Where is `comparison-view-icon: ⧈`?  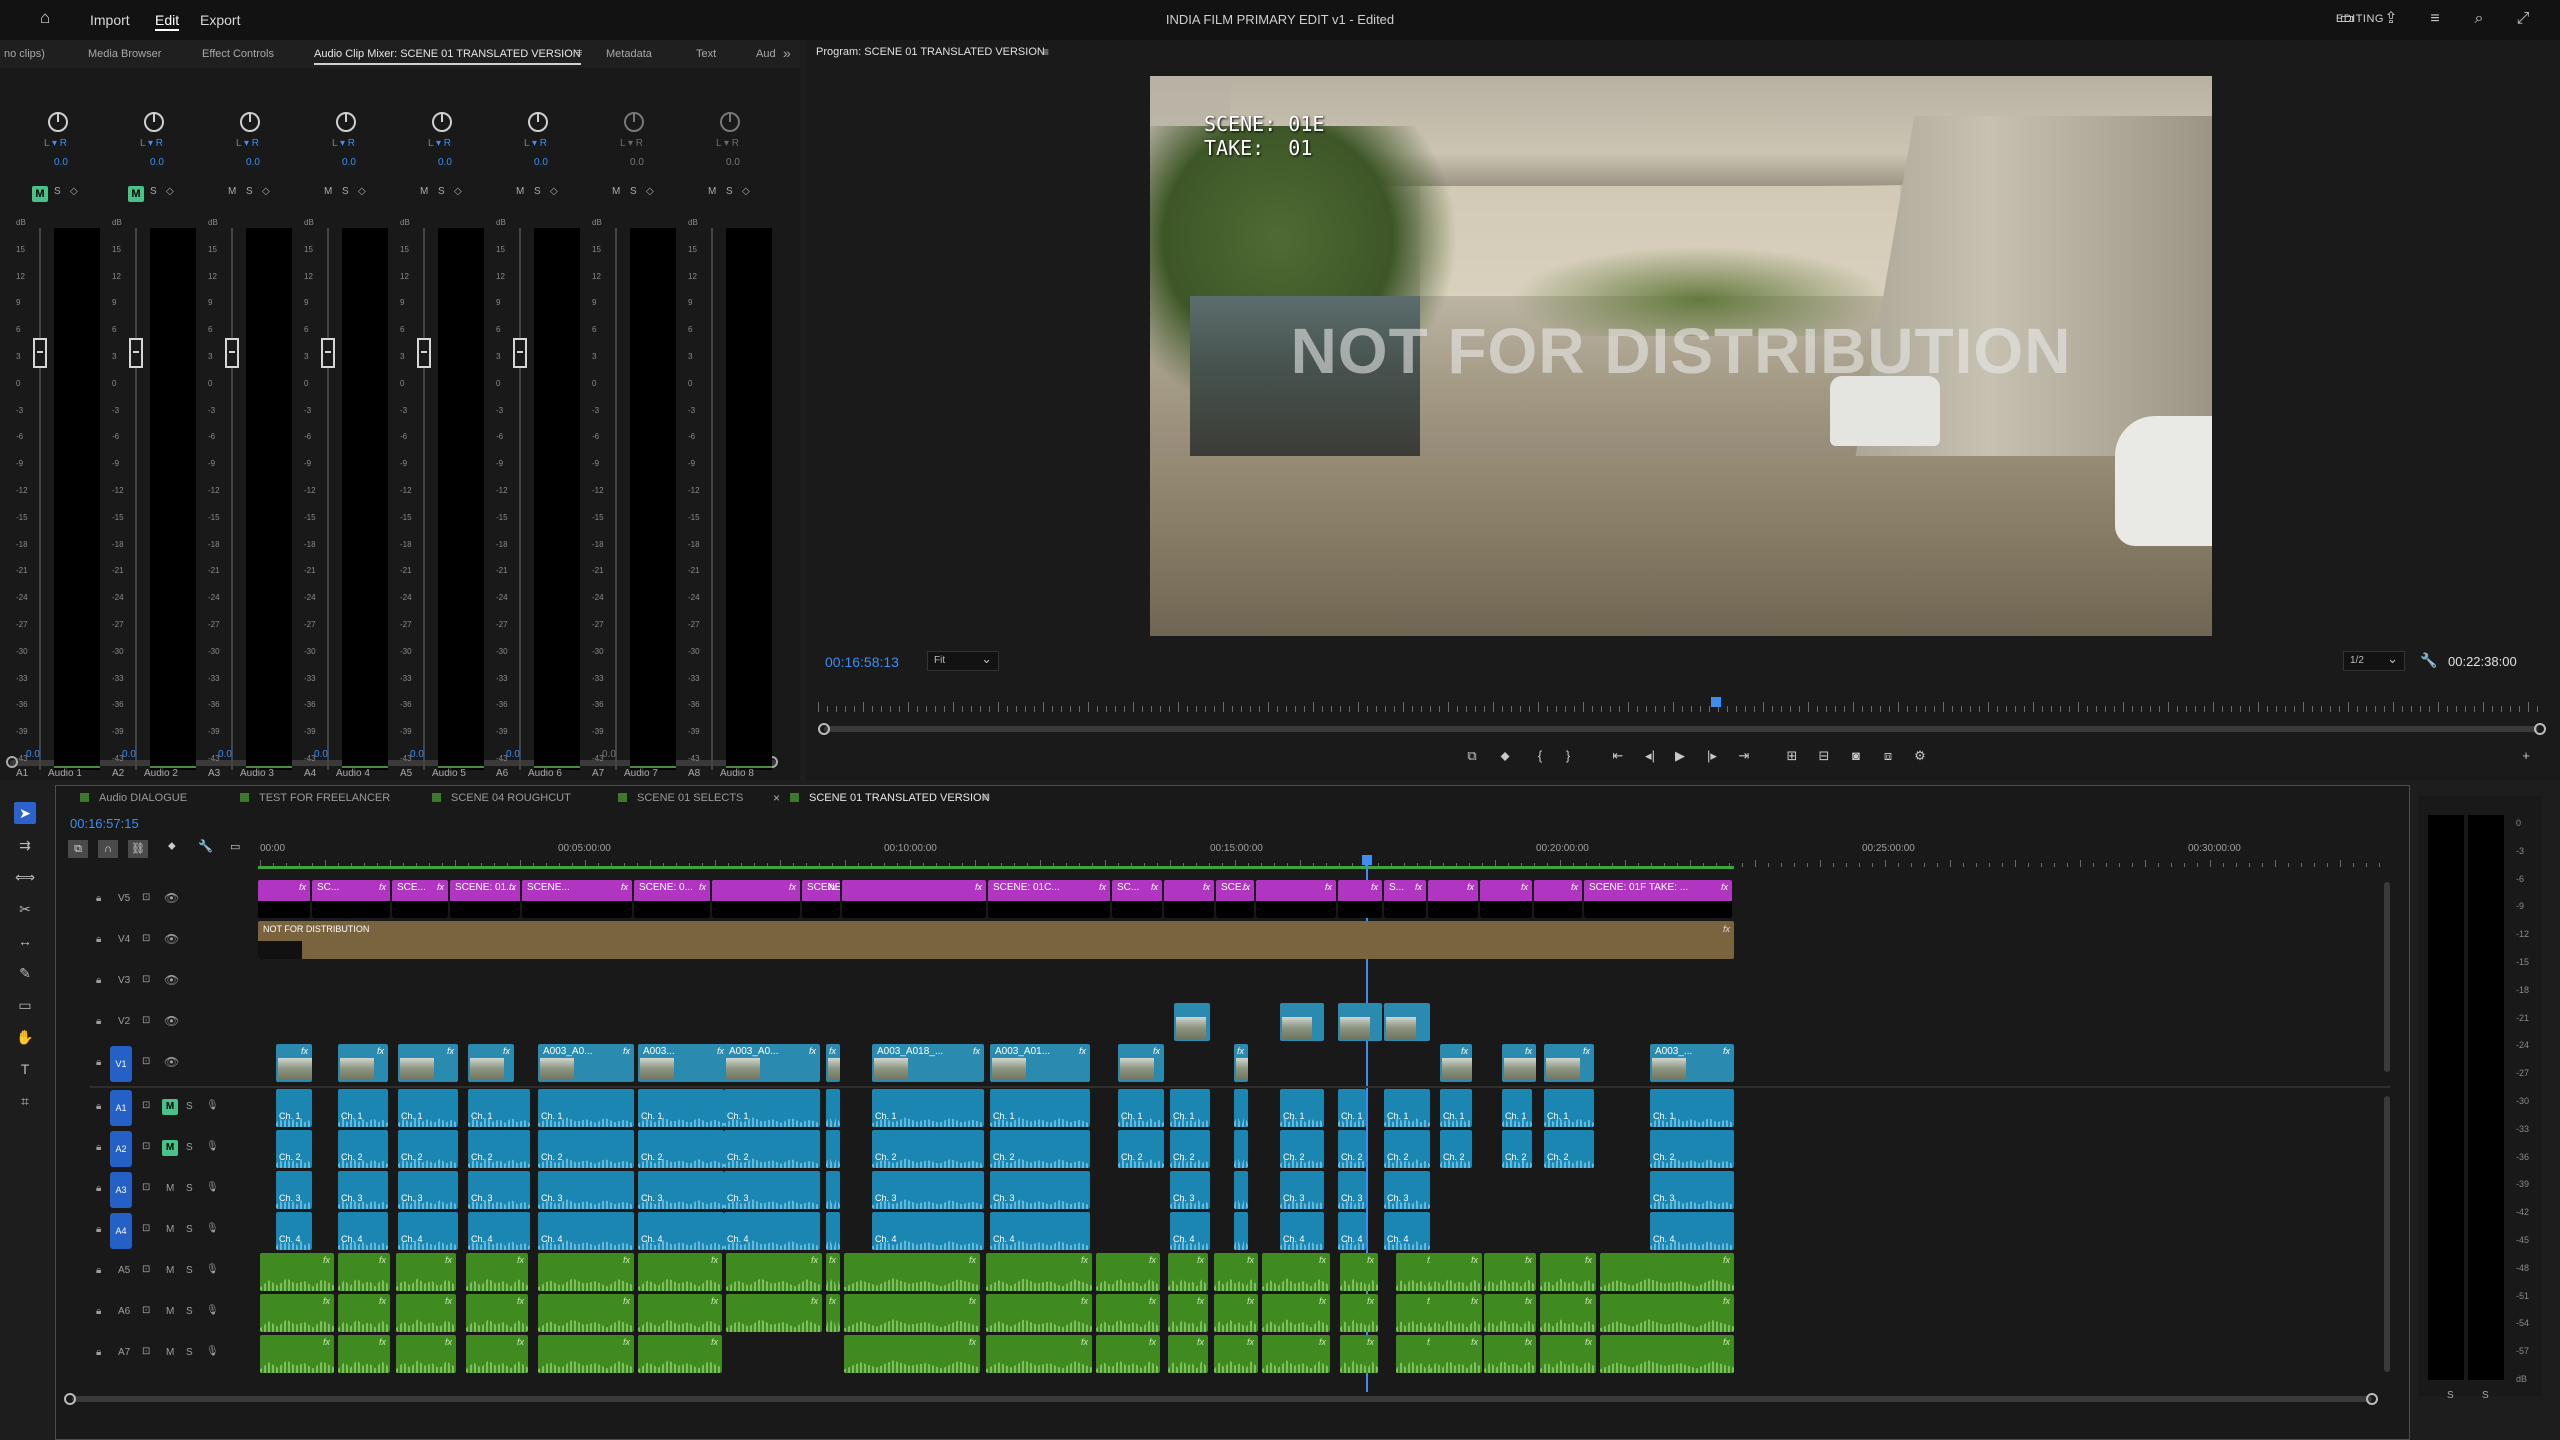 comparison-view-icon: ⧈ is located at coordinates (1888, 756).